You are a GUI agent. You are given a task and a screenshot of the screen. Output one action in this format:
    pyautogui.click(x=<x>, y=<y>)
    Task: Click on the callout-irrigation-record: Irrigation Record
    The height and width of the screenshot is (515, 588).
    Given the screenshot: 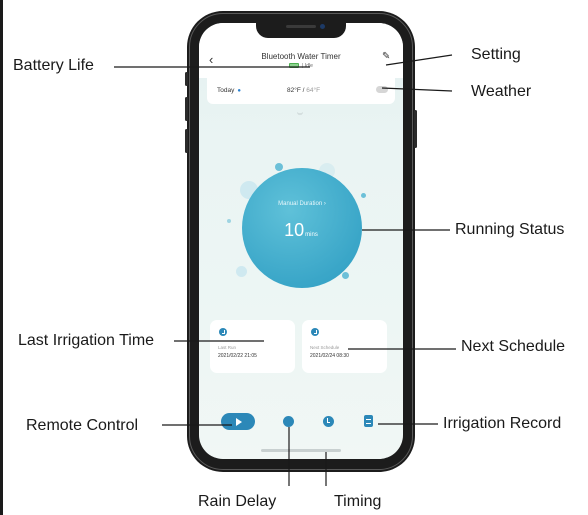 What is the action you would take?
    pyautogui.click(x=502, y=423)
    